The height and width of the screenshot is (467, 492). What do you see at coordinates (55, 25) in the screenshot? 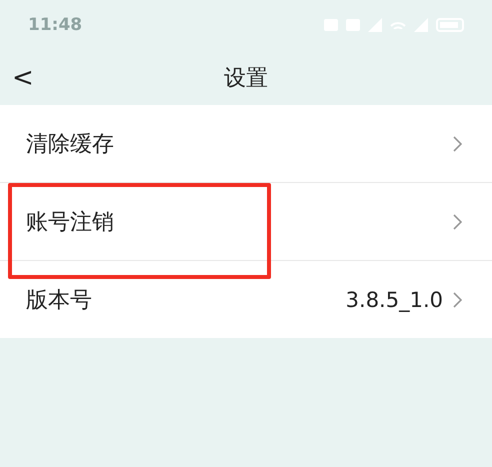
I see `status-time: 11:48` at bounding box center [55, 25].